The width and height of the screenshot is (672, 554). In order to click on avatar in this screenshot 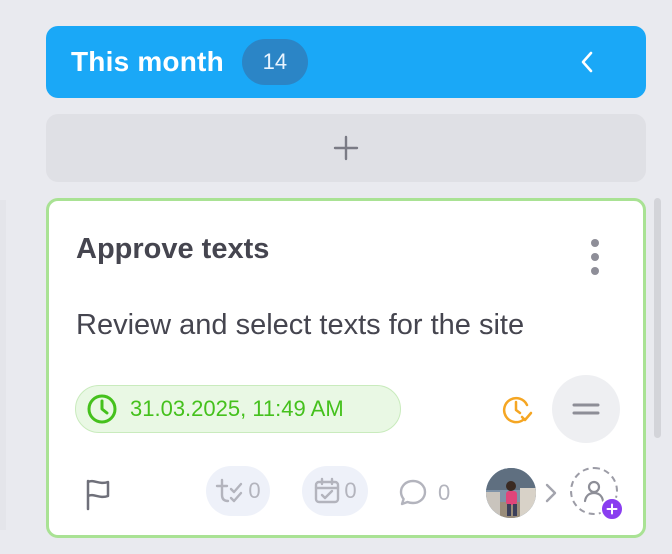, I will do `click(511, 493)`.